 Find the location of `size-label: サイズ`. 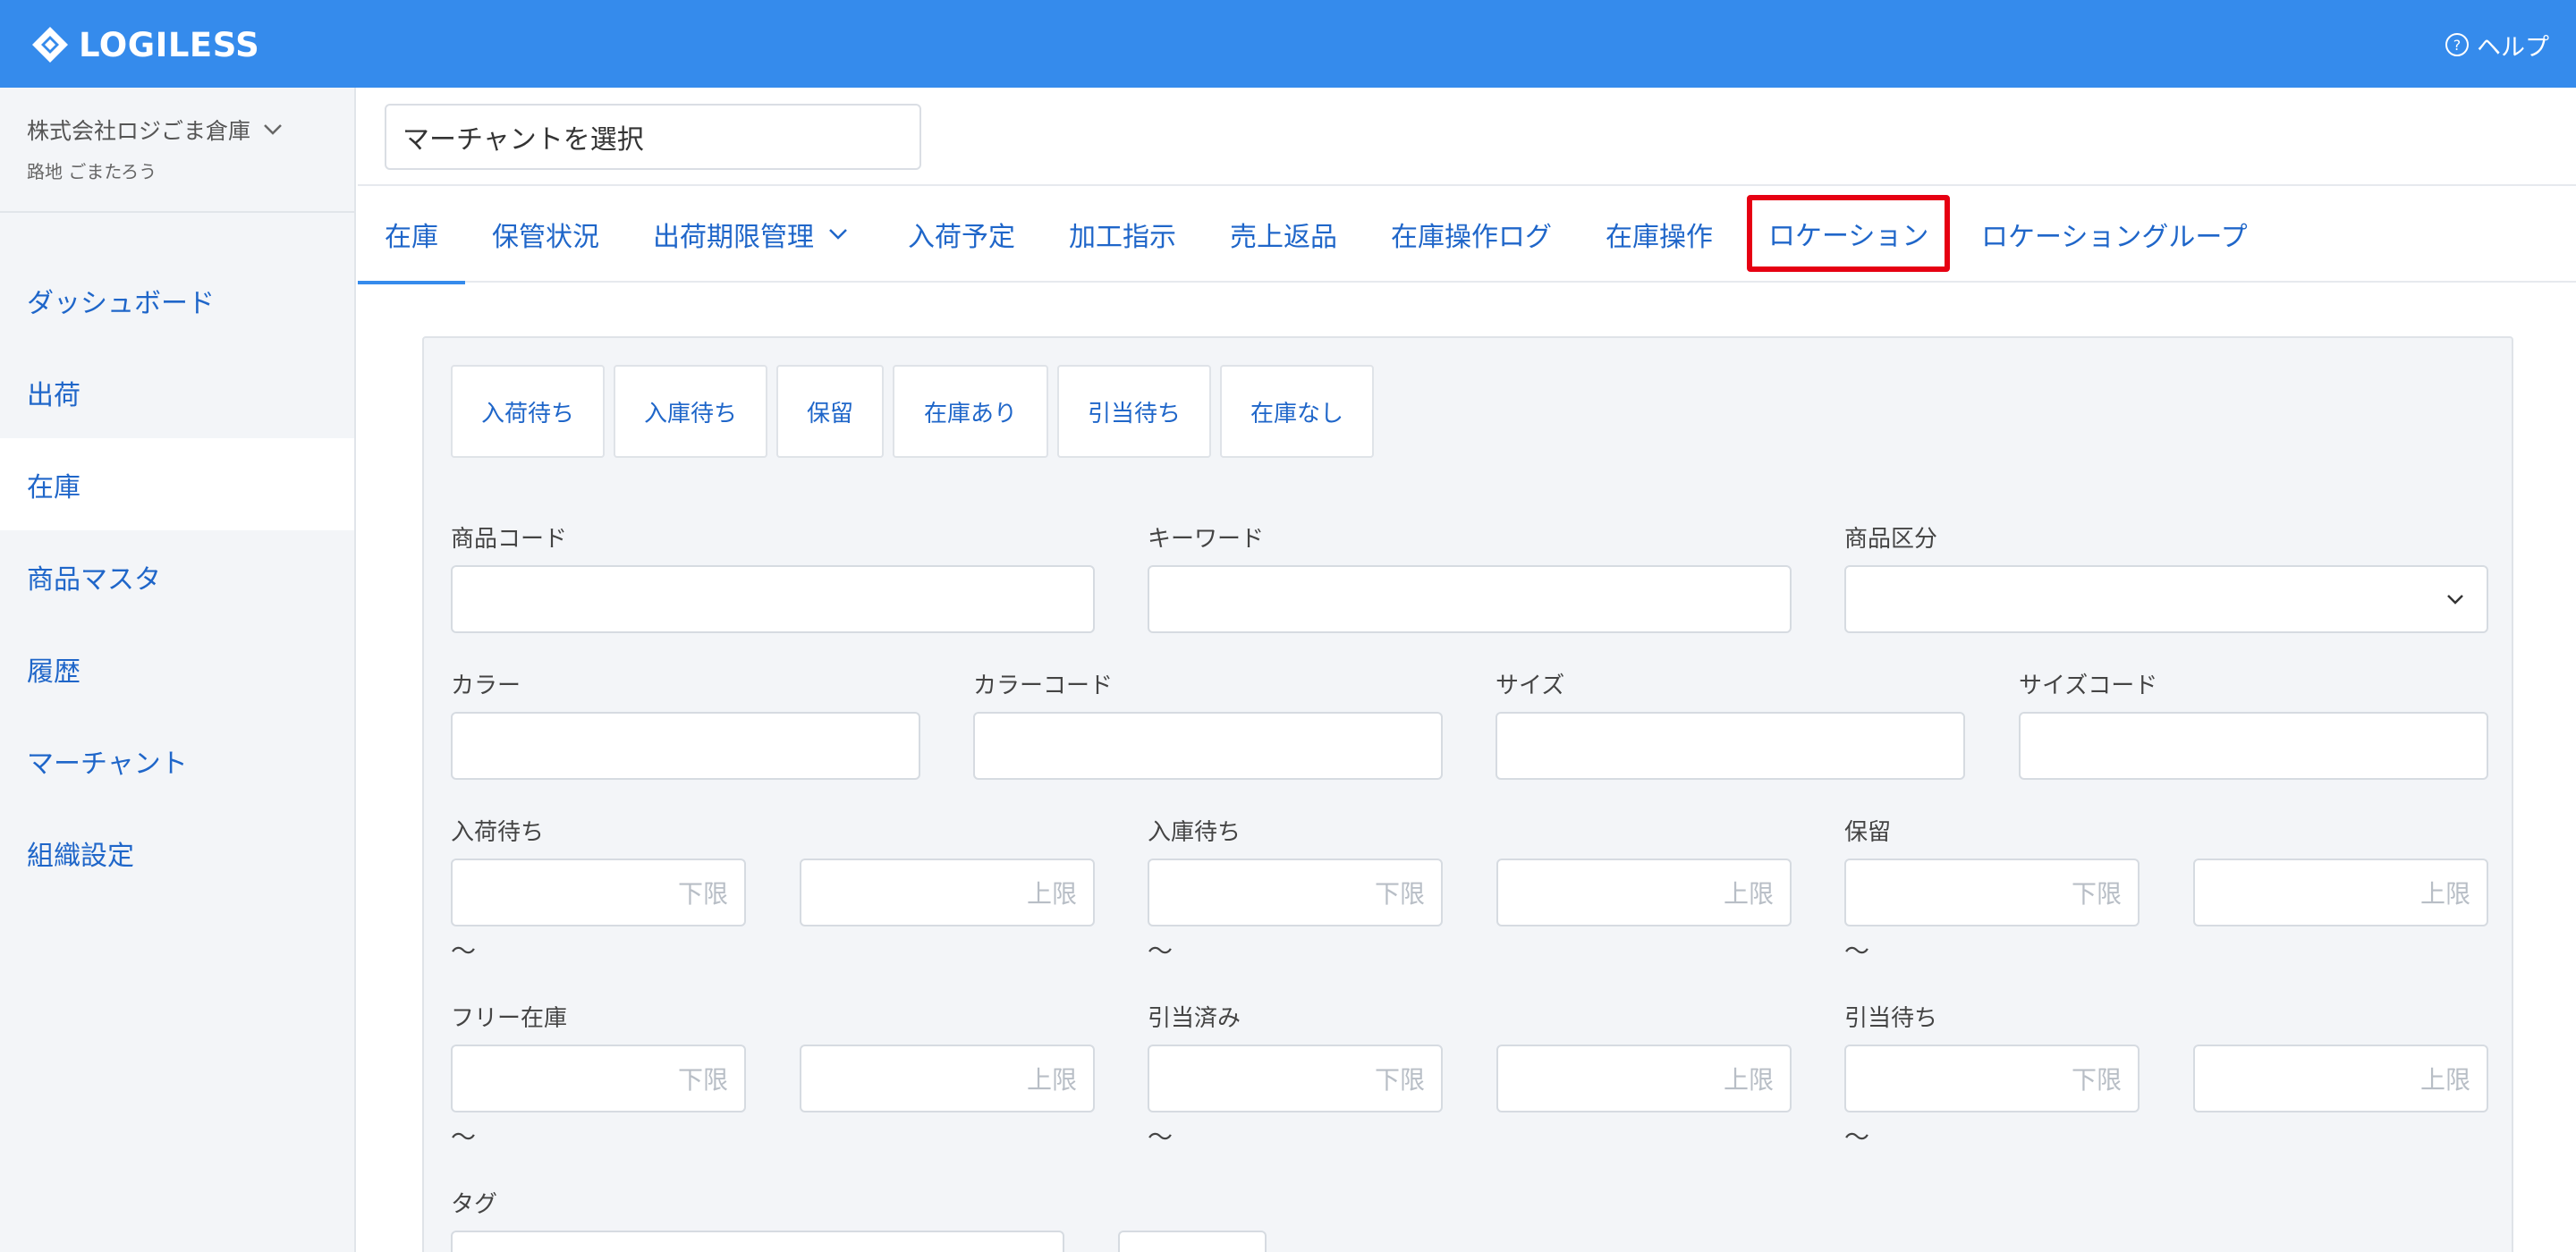

size-label: サイズ is located at coordinates (1530, 686).